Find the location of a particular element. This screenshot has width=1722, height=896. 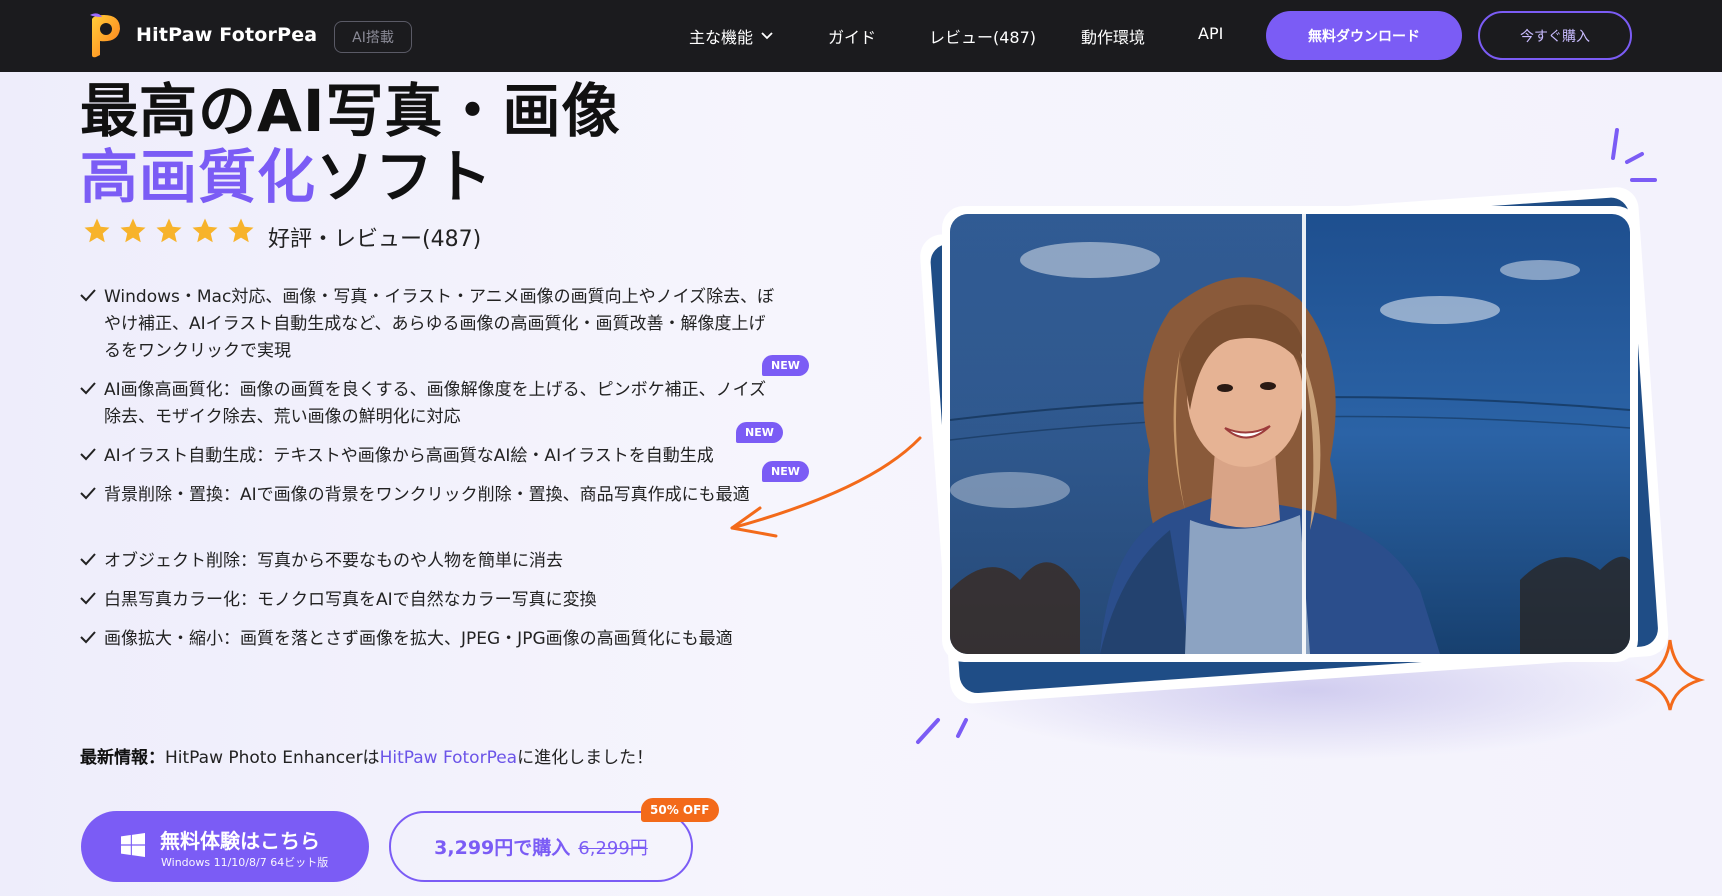

buy-now-button: 今すぐ購入 is located at coordinates (1555, 35).